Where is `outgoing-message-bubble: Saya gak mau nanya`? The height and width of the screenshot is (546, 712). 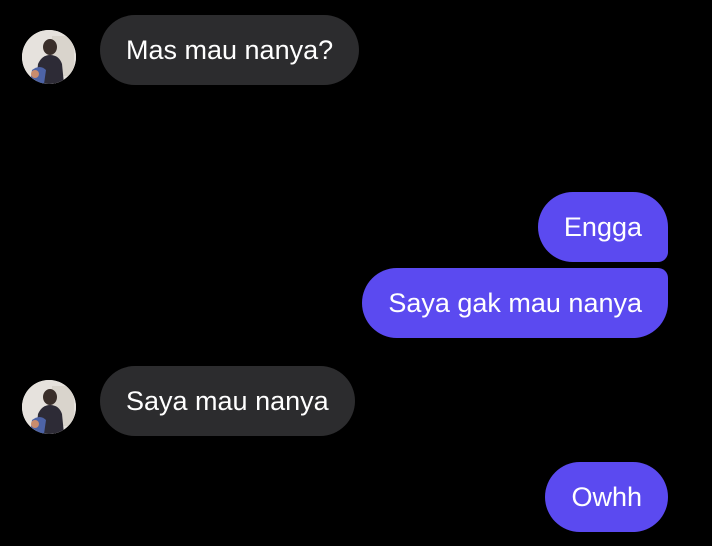 outgoing-message-bubble: Saya gak mau nanya is located at coordinates (515, 303).